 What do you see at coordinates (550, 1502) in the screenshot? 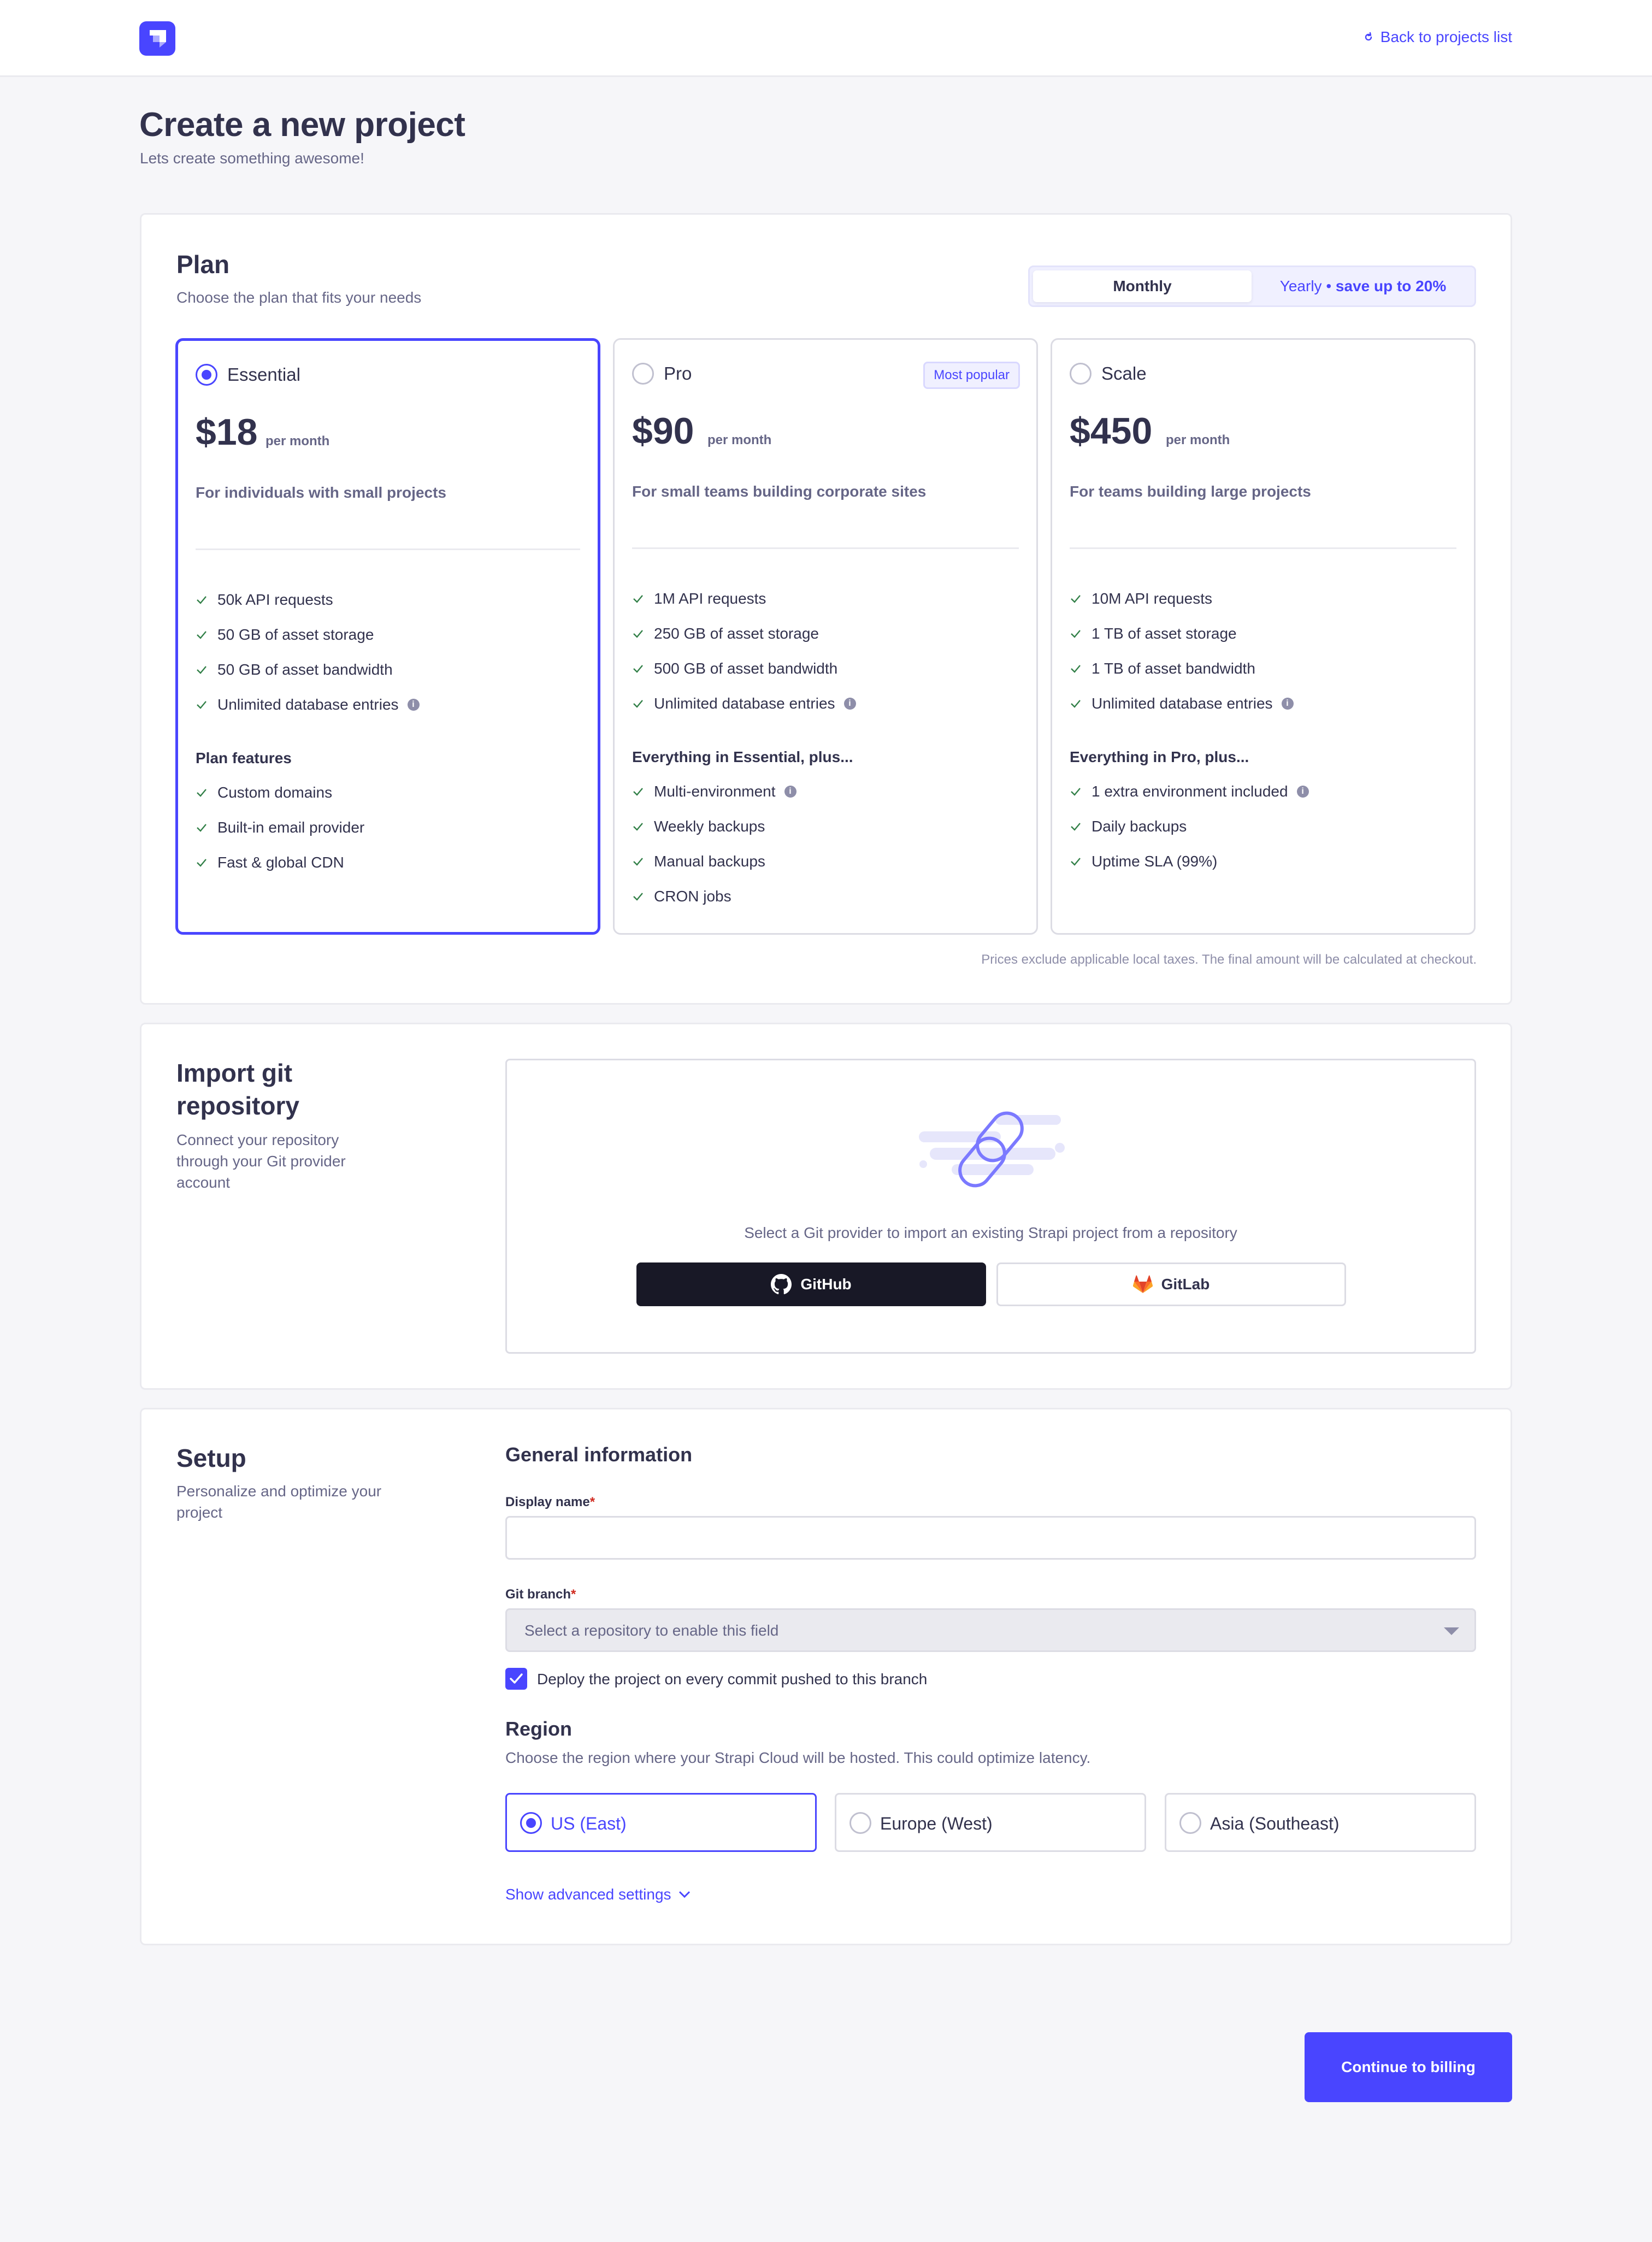
I see `display-name-label: Display name*` at bounding box center [550, 1502].